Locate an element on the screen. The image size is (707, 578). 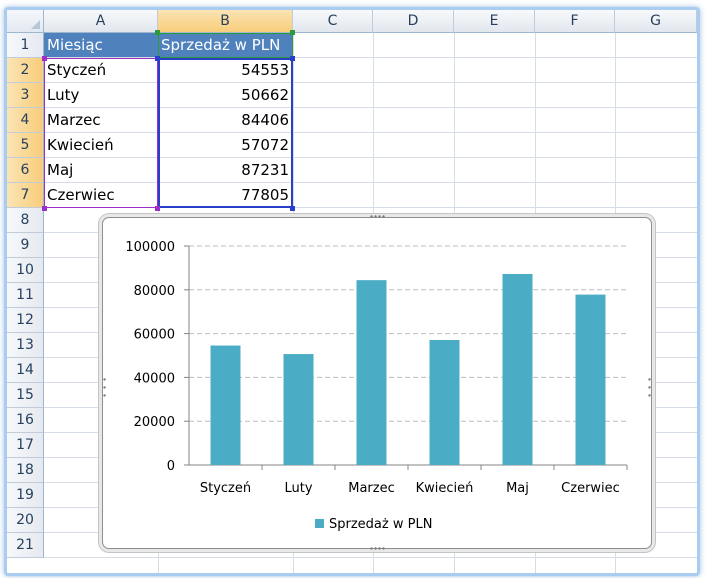
row-header-12: 12 is located at coordinates (25, 320).